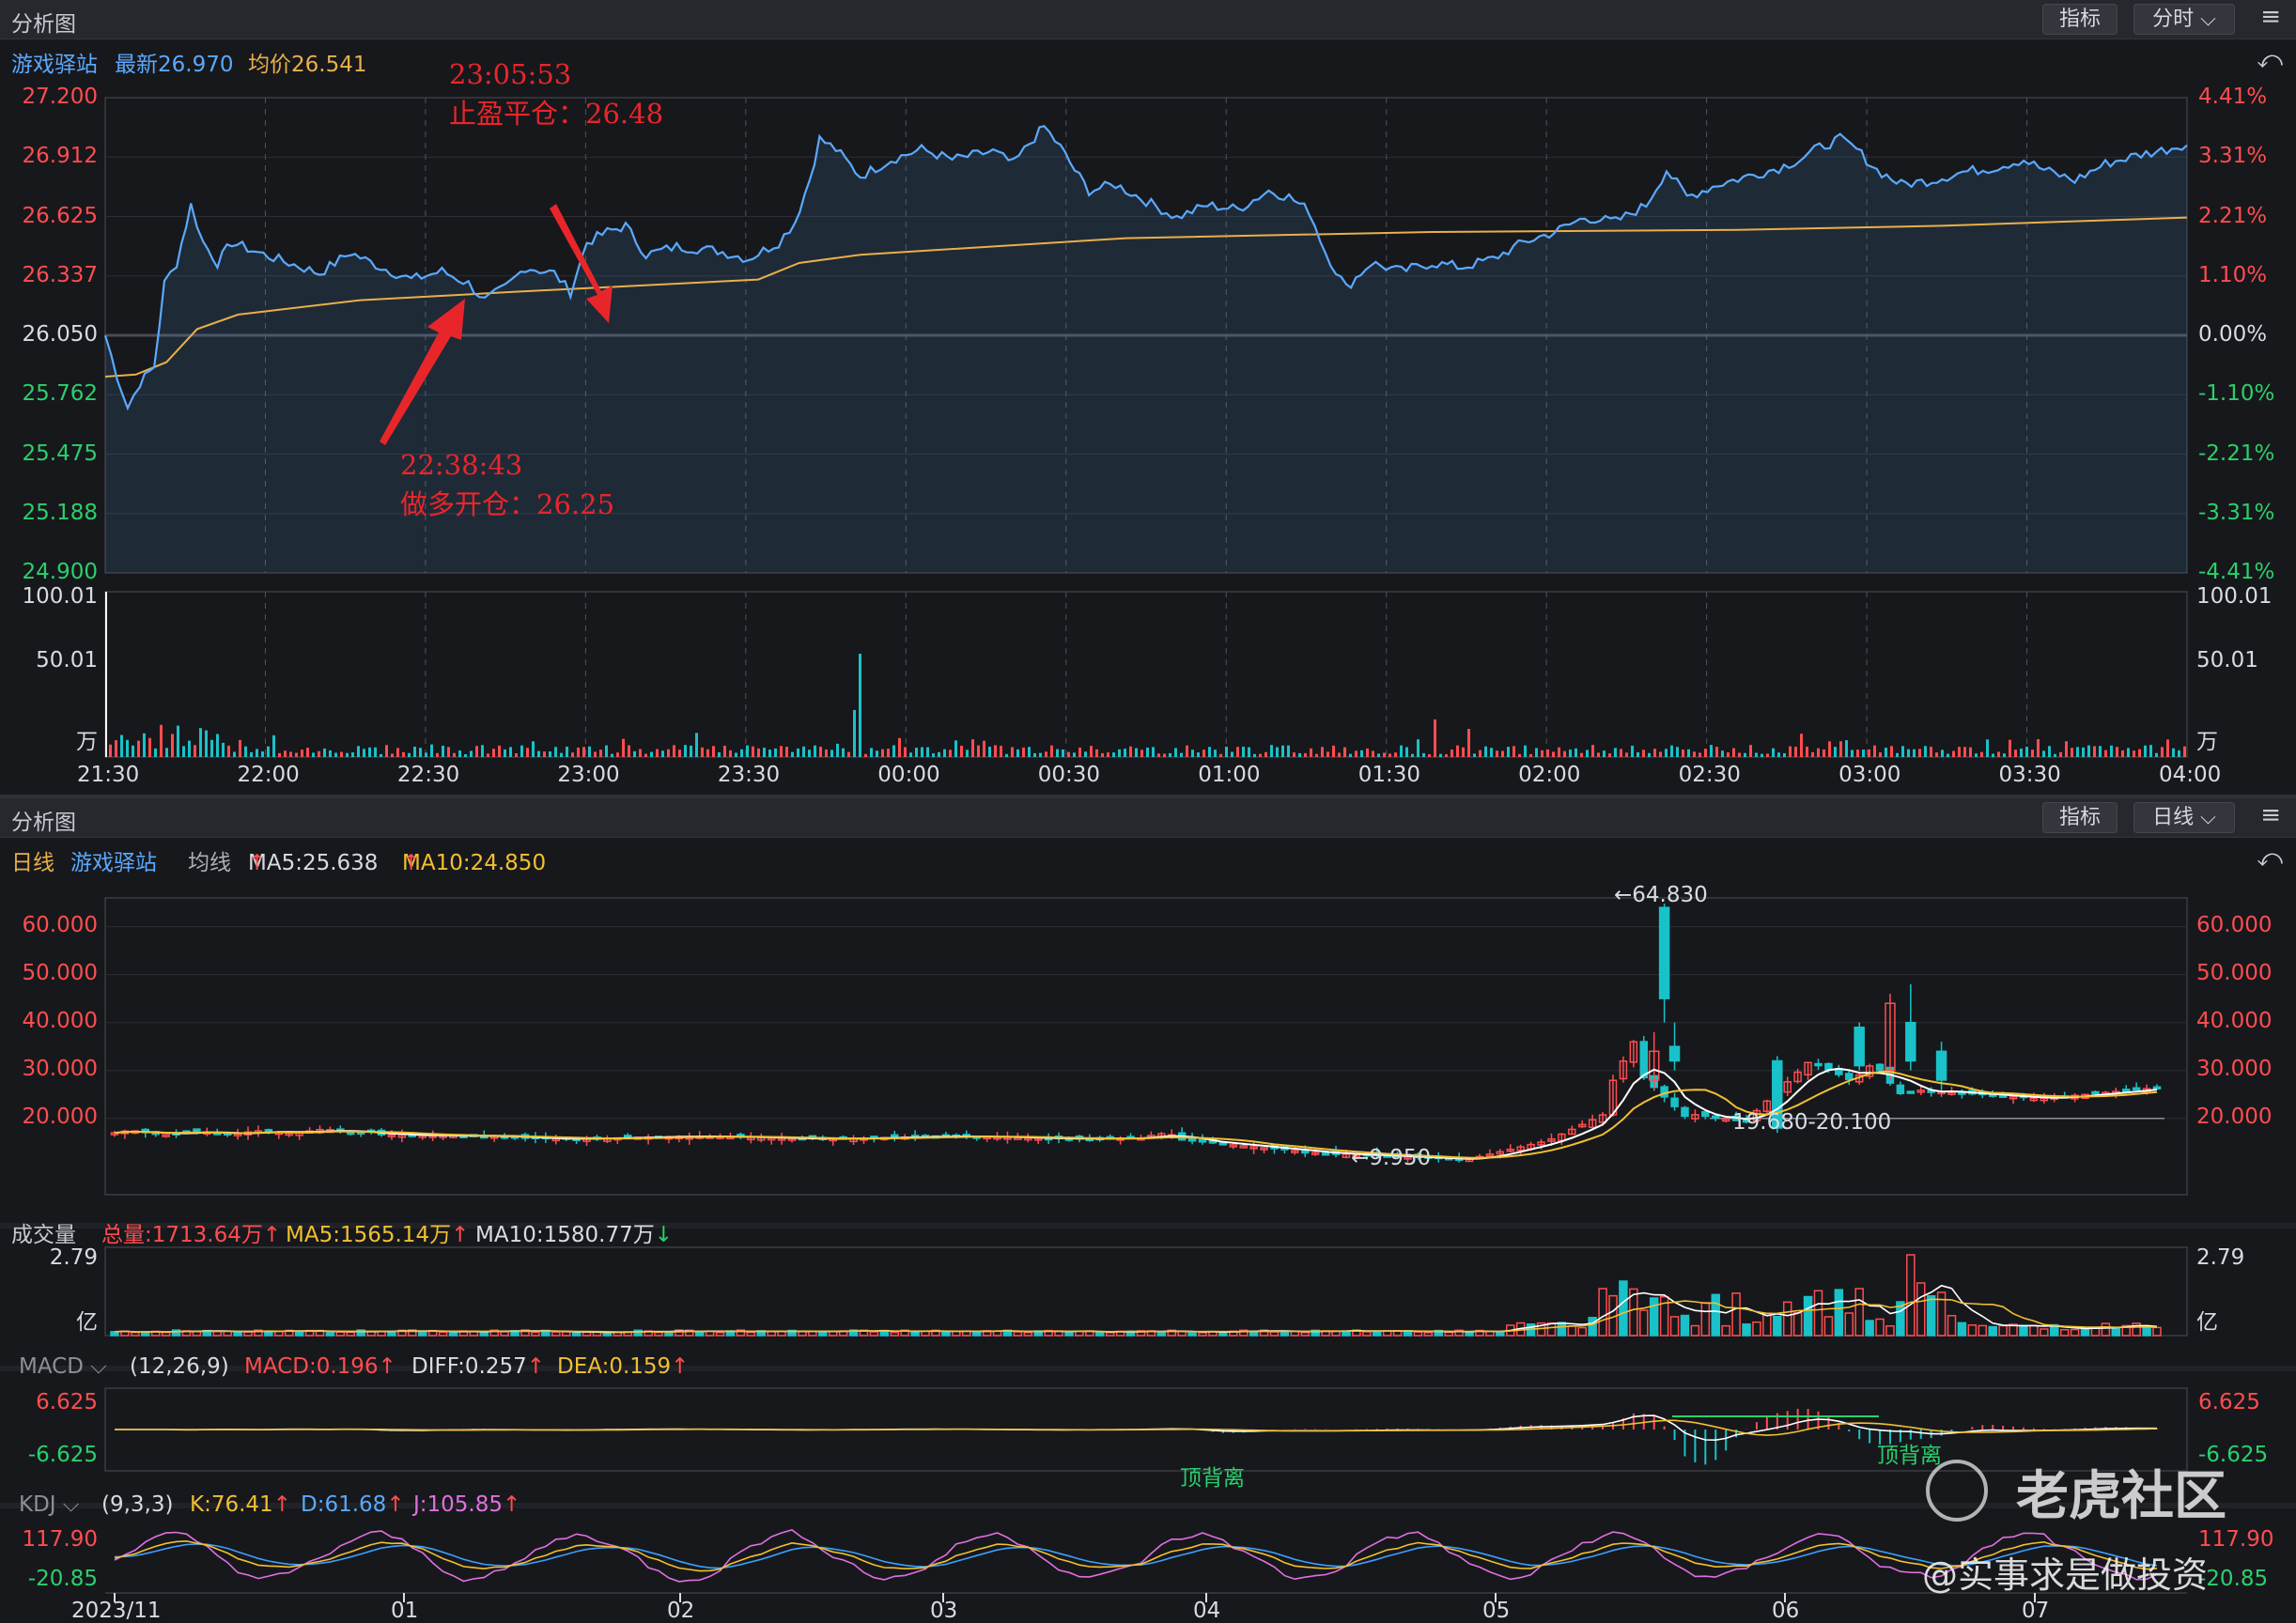  Describe the element at coordinates (1136, 1428) in the screenshot. I see `diff-line` at that location.